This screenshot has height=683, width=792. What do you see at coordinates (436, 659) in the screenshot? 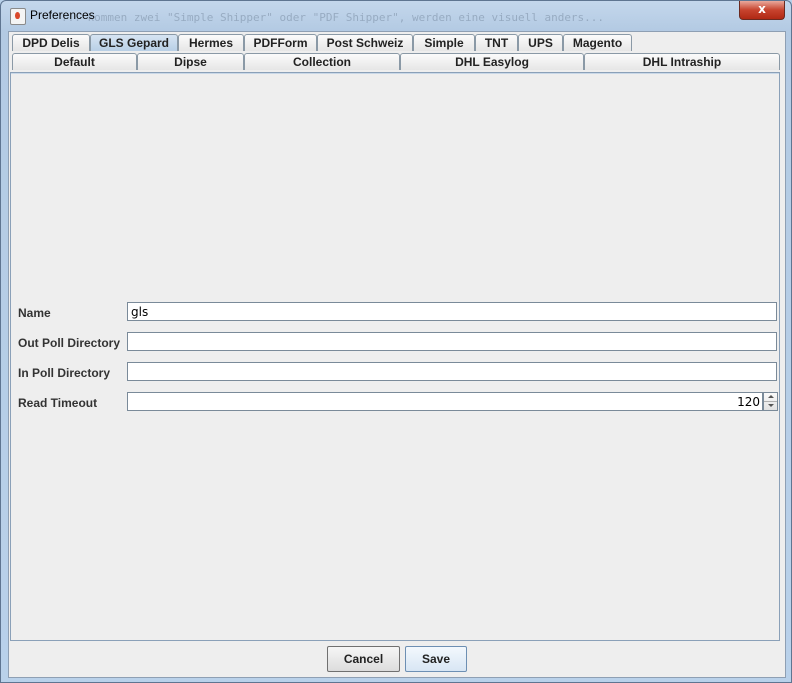
I see `save-button: Save` at bounding box center [436, 659].